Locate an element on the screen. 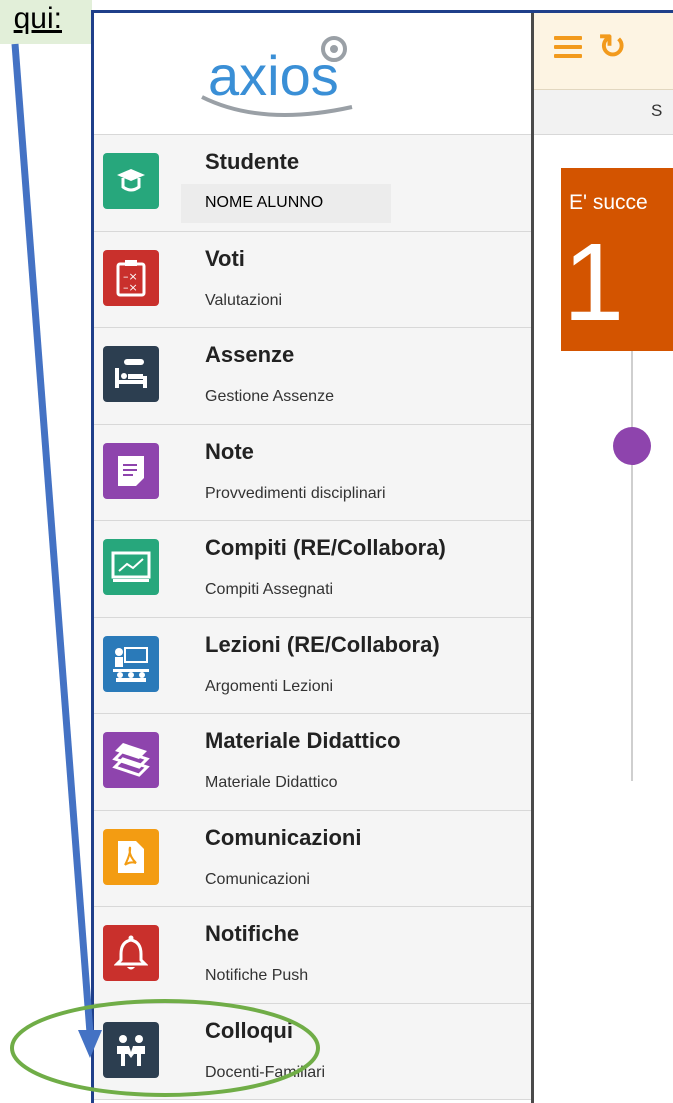 The image size is (673, 1103). menu-item-title: Materiale Didattico is located at coordinates (303, 740).